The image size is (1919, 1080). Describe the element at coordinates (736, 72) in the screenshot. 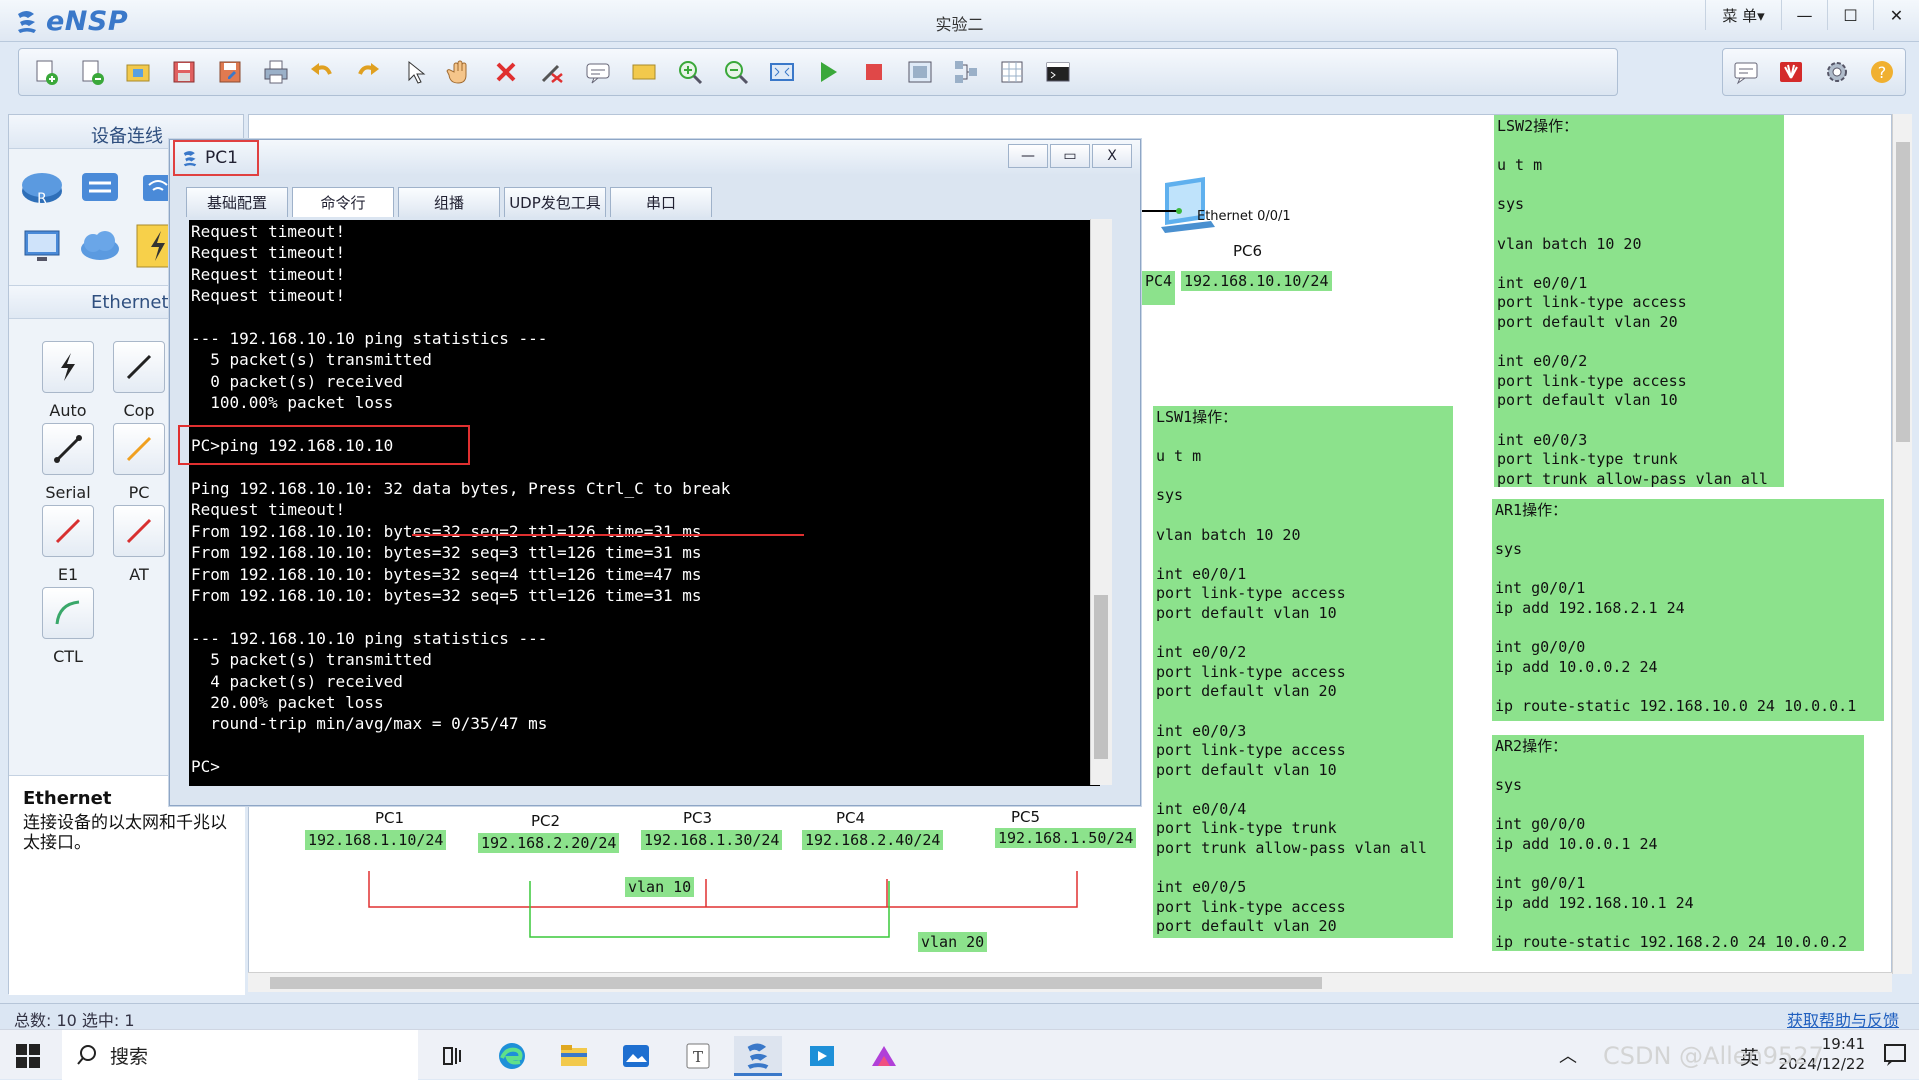

I see `zoom-out-icon` at that location.